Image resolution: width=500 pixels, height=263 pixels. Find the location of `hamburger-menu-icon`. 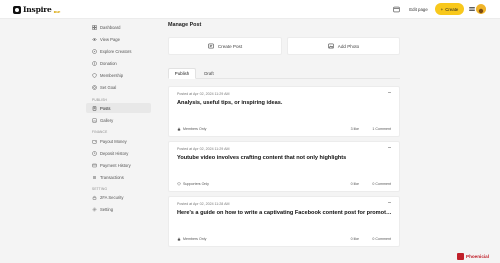

hamburger-menu-icon is located at coordinates (472, 9).